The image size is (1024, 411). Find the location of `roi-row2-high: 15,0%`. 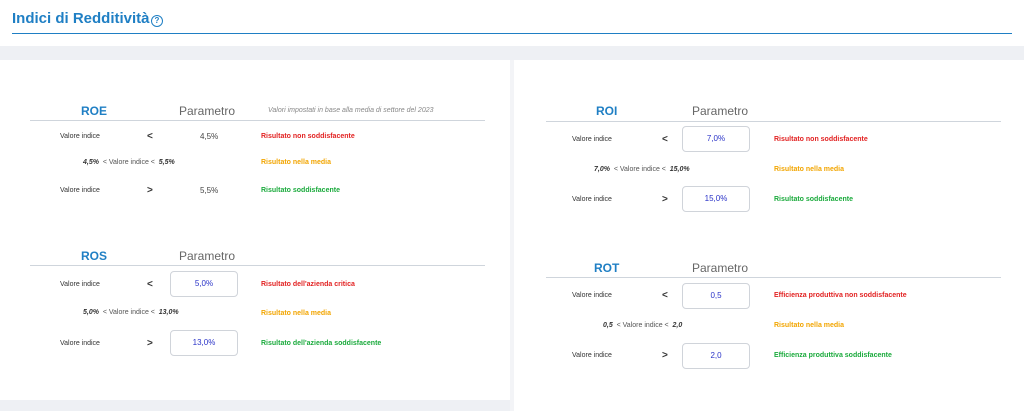

roi-row2-high: 15,0% is located at coordinates (679, 169).